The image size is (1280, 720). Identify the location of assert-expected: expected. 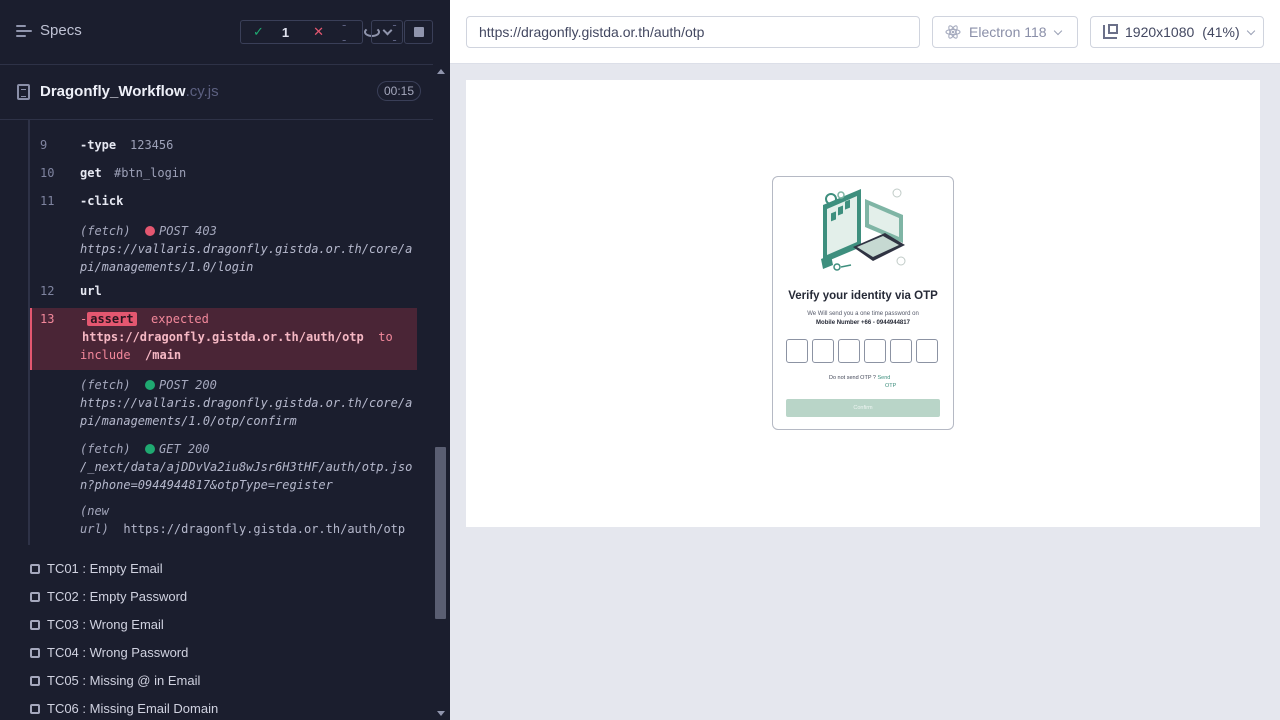
(180, 319).